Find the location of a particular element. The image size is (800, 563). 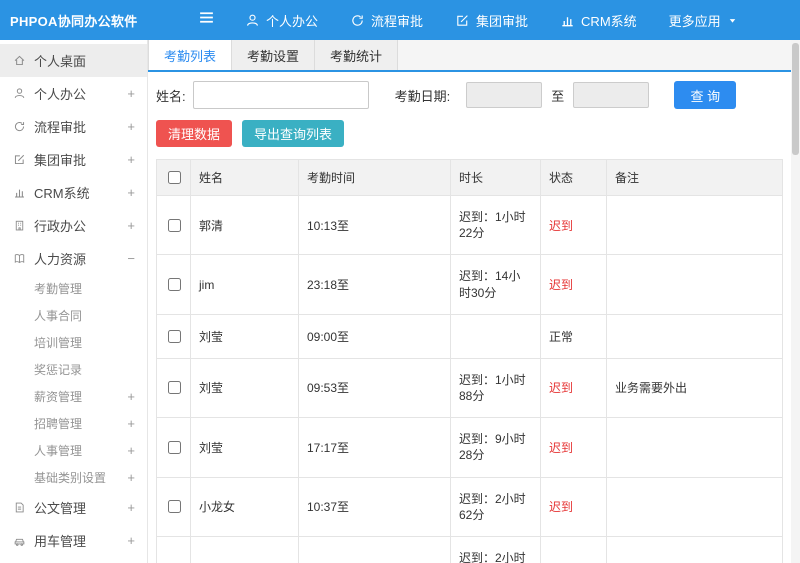

sidebar-subitem: 人事管理 + is located at coordinates (73, 450).